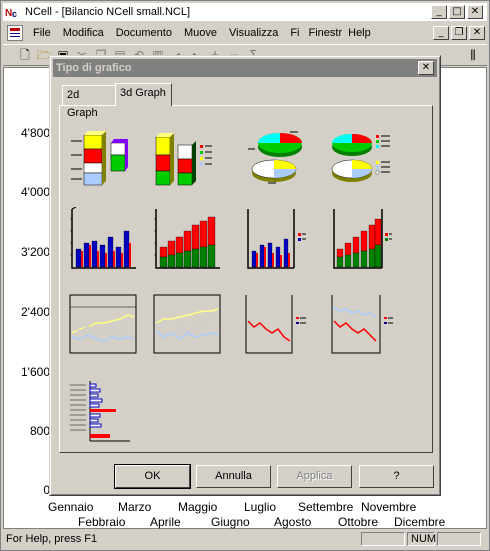 This screenshot has height=551, width=490. I want to click on x-label: Marzo, so click(135, 507).